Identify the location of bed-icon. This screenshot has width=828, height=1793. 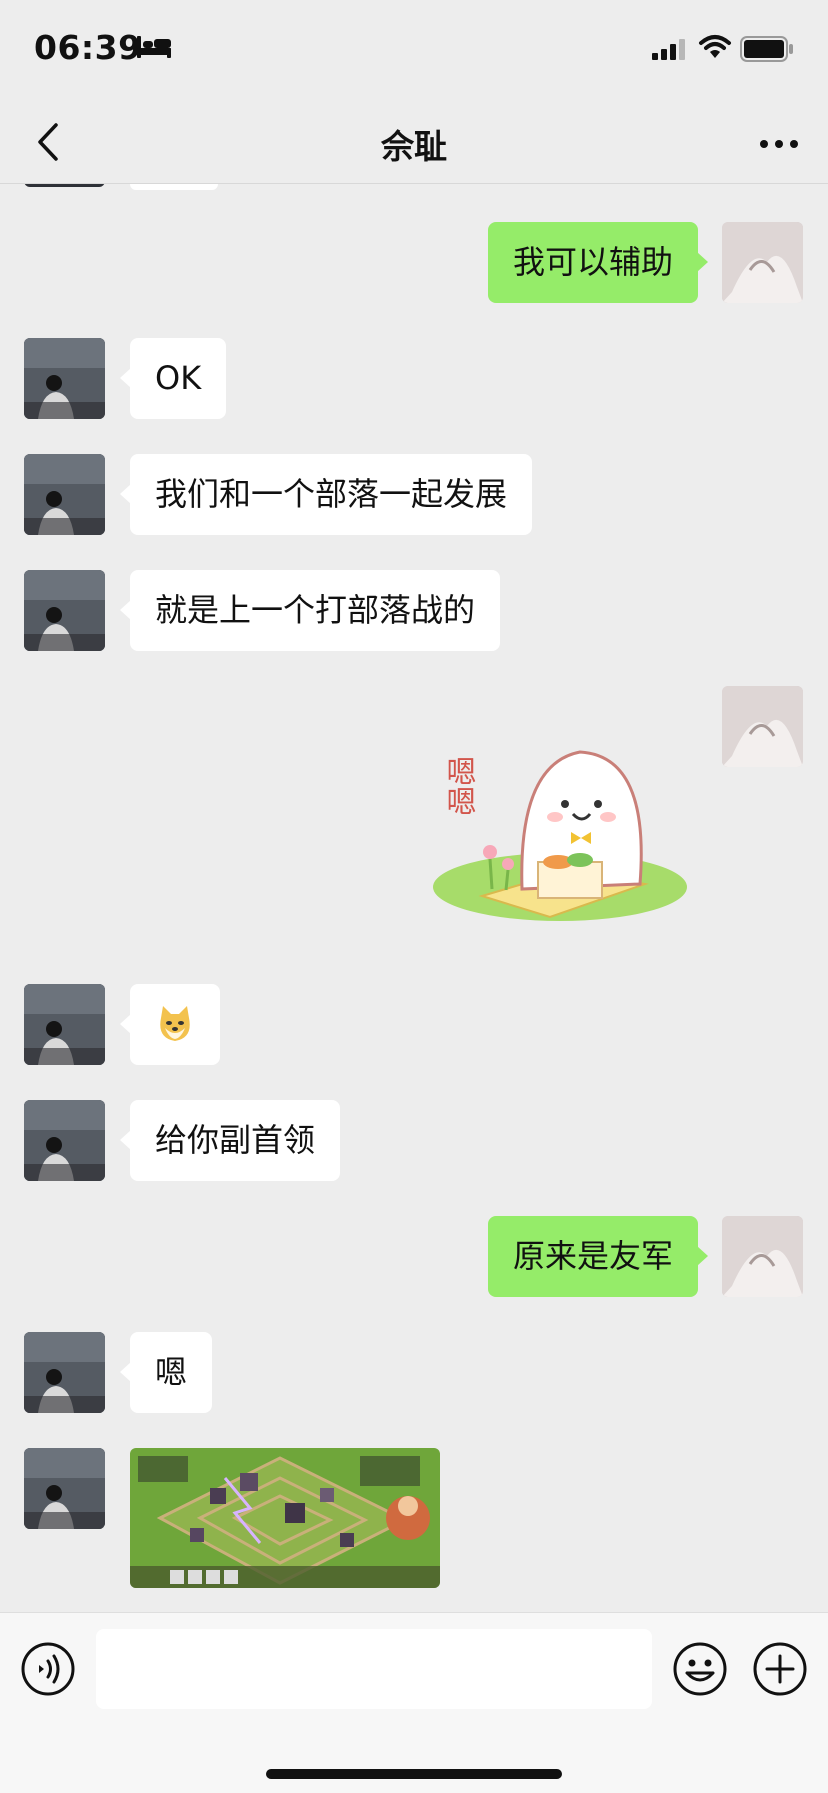
(154, 47).